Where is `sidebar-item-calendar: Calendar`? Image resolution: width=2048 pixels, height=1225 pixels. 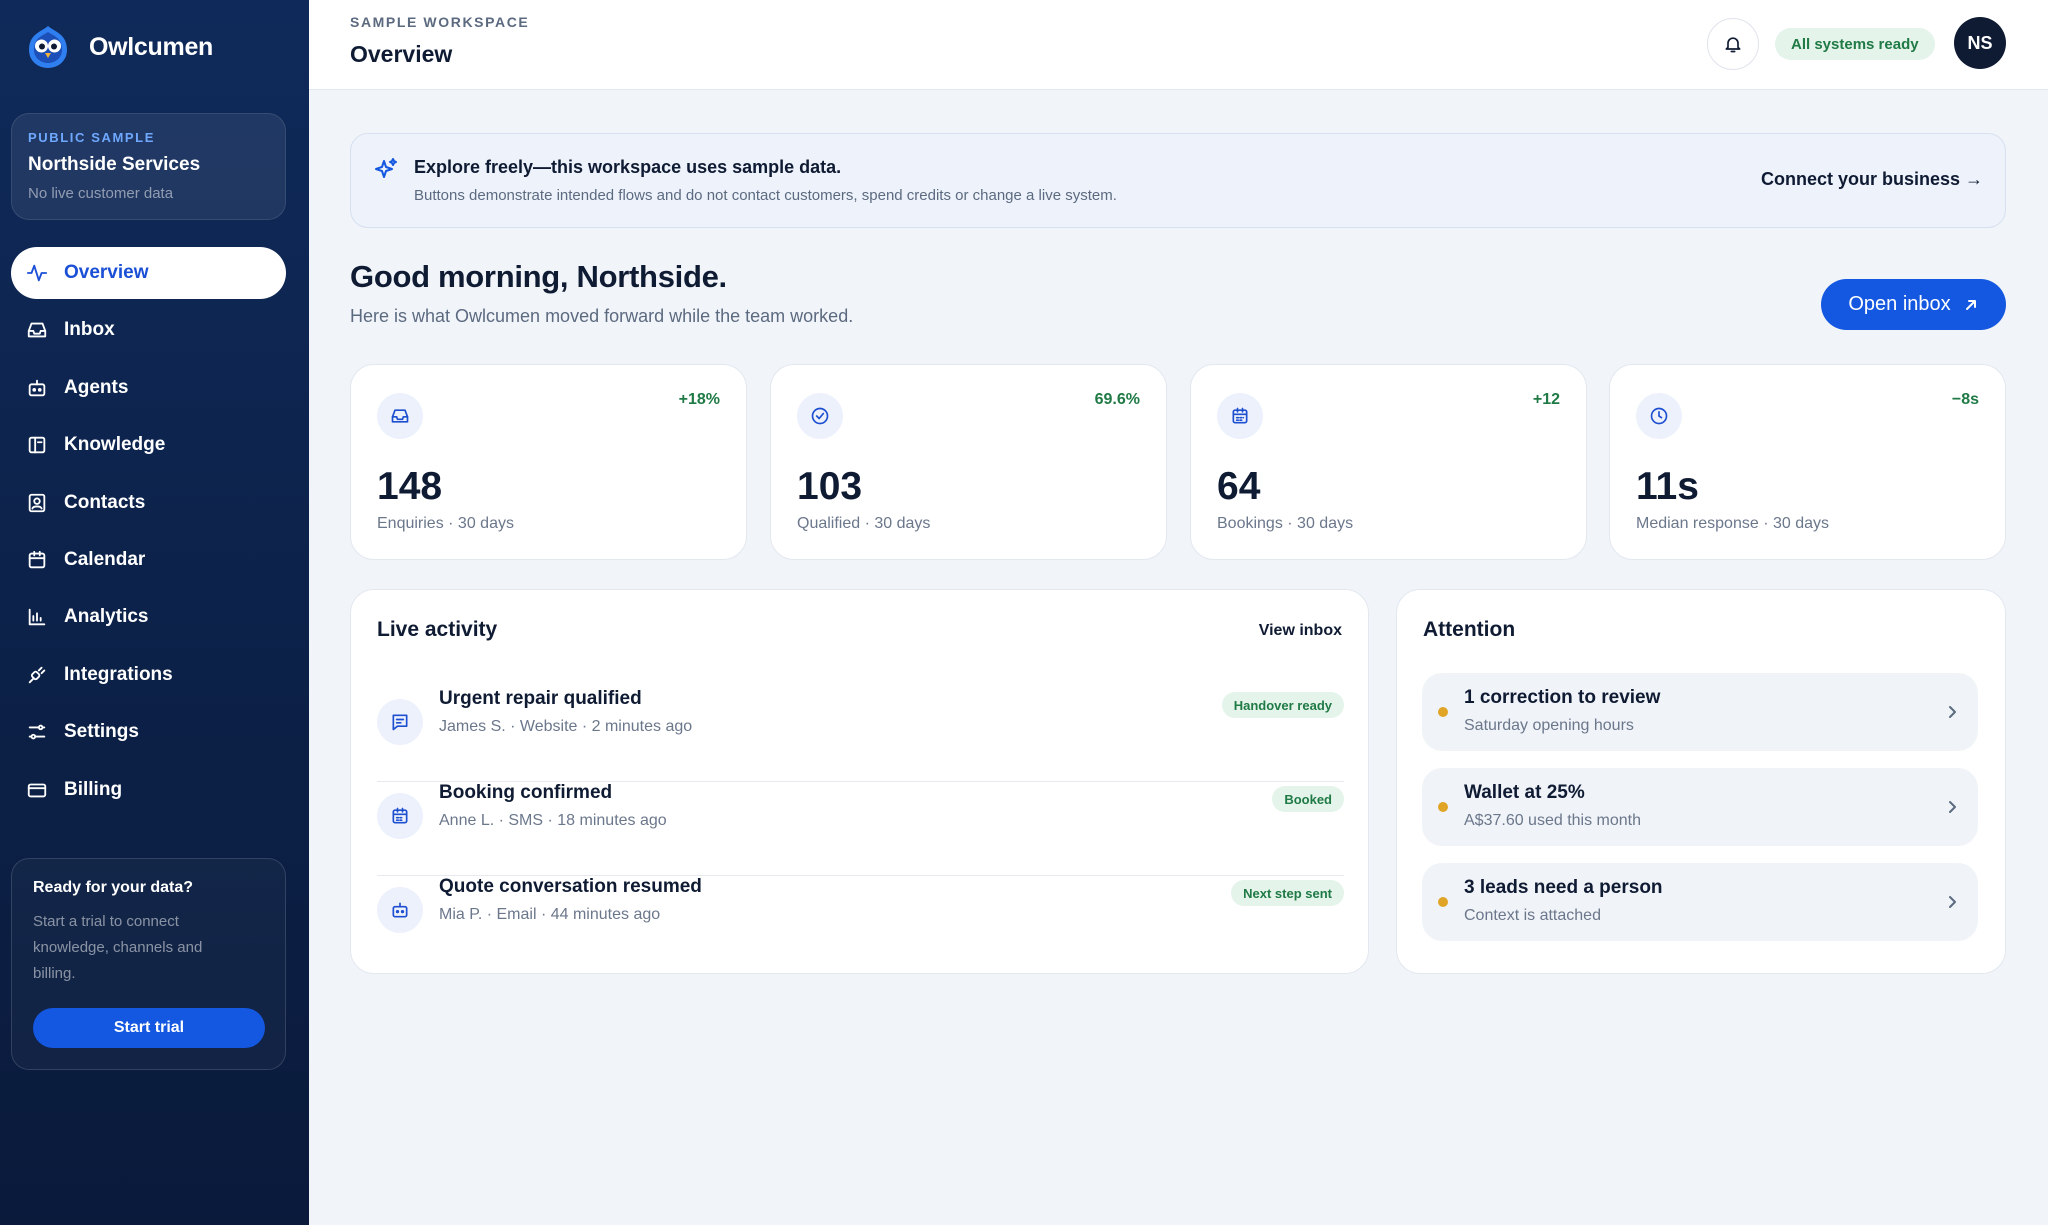 sidebar-item-calendar: Calendar is located at coordinates (148, 560).